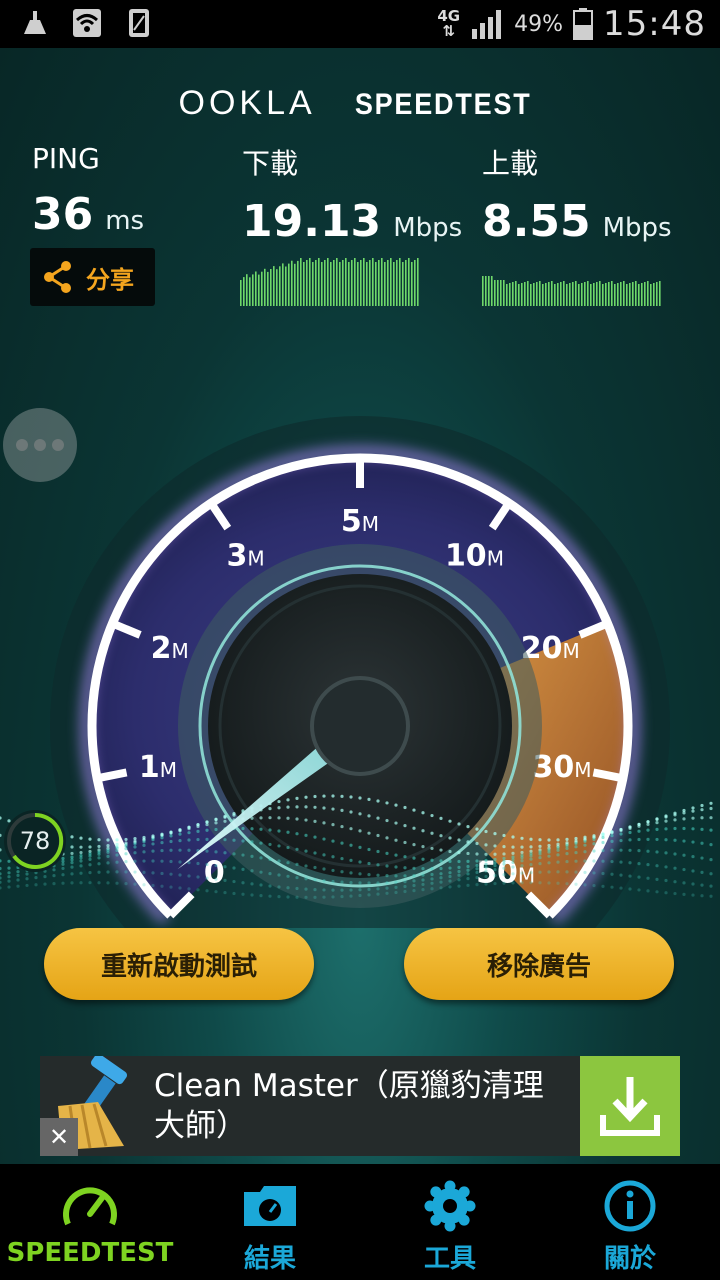  I want to click on upload-unit: Mbps, so click(637, 228).